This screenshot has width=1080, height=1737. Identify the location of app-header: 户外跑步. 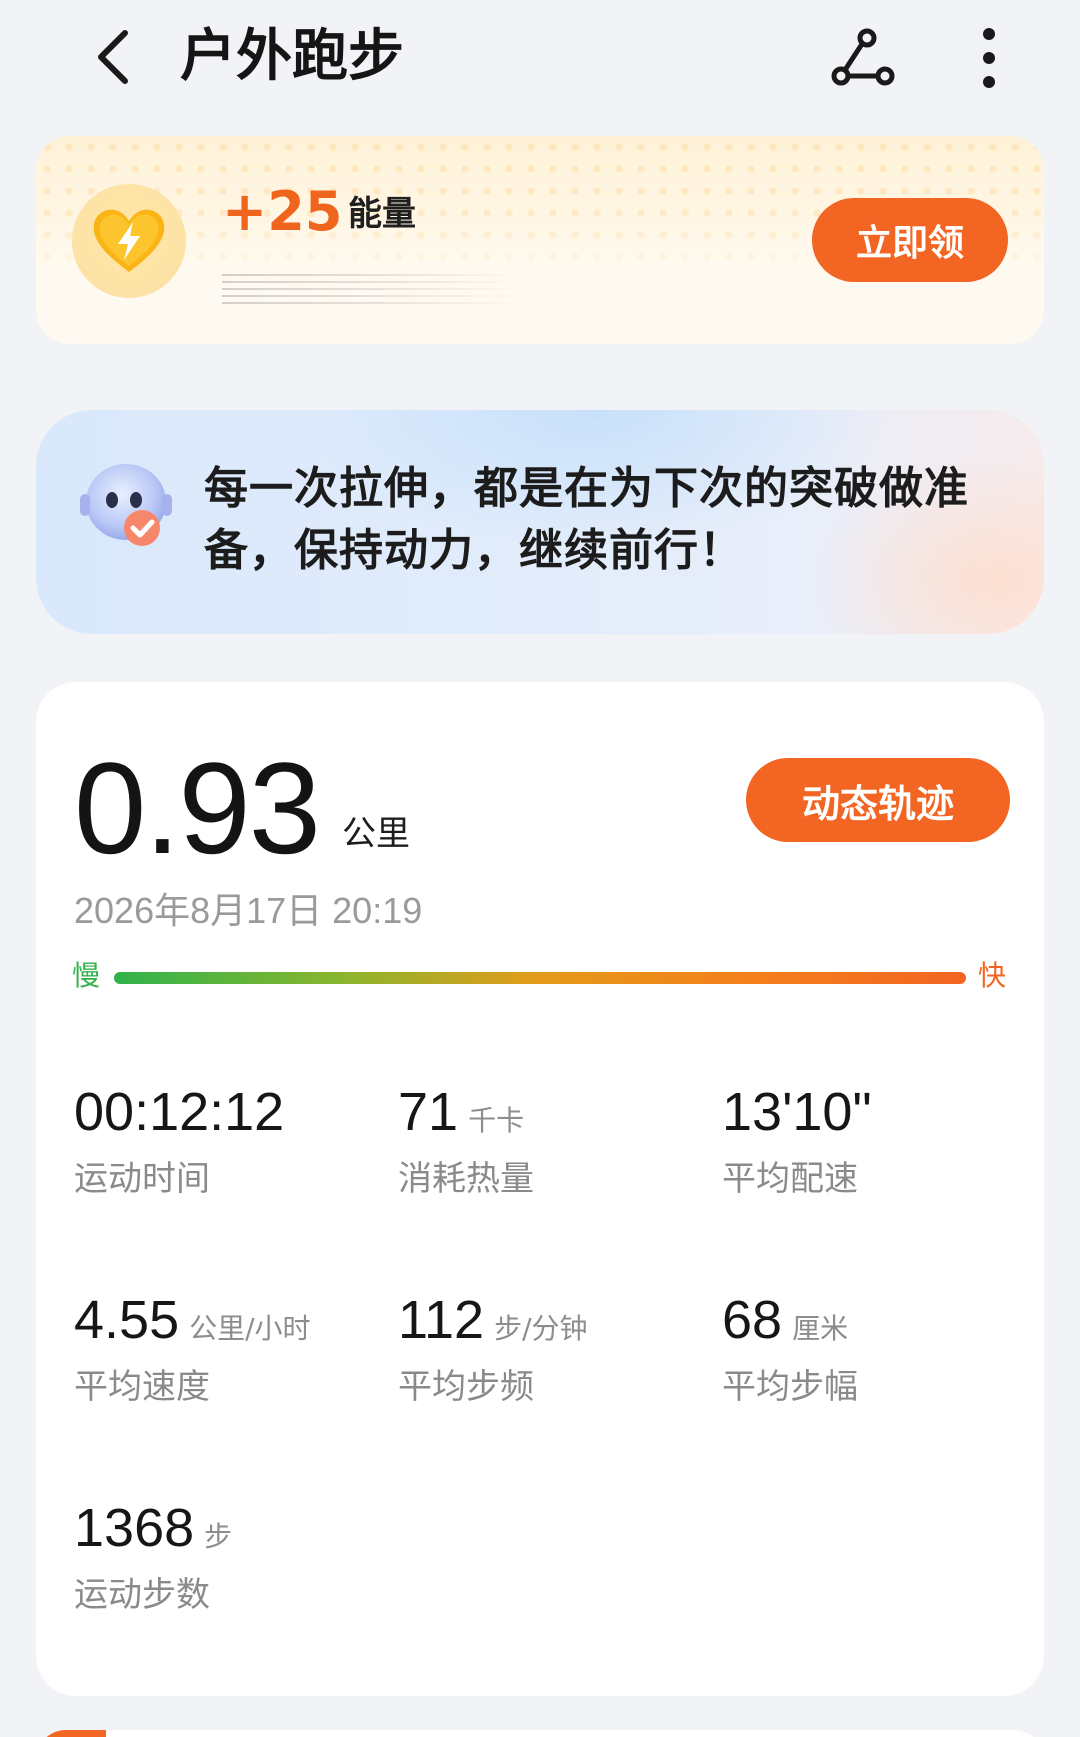
(540, 60).